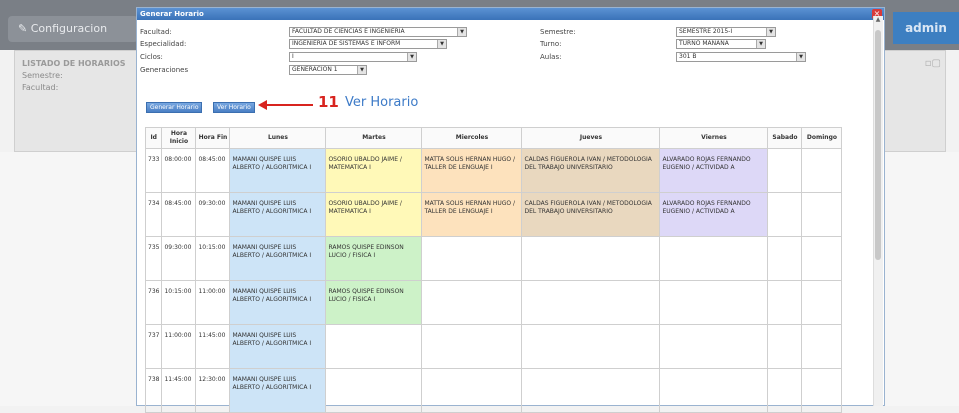  What do you see at coordinates (328, 102) in the screenshot?
I see `annotation-number: 11` at bounding box center [328, 102].